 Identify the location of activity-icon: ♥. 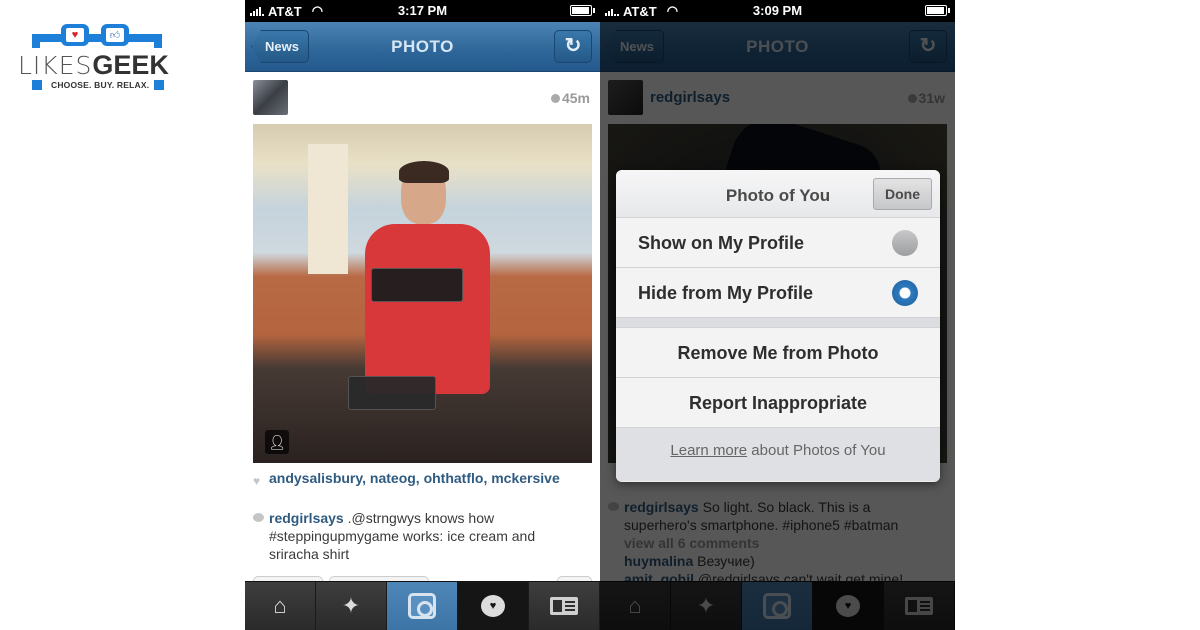
(493, 606).